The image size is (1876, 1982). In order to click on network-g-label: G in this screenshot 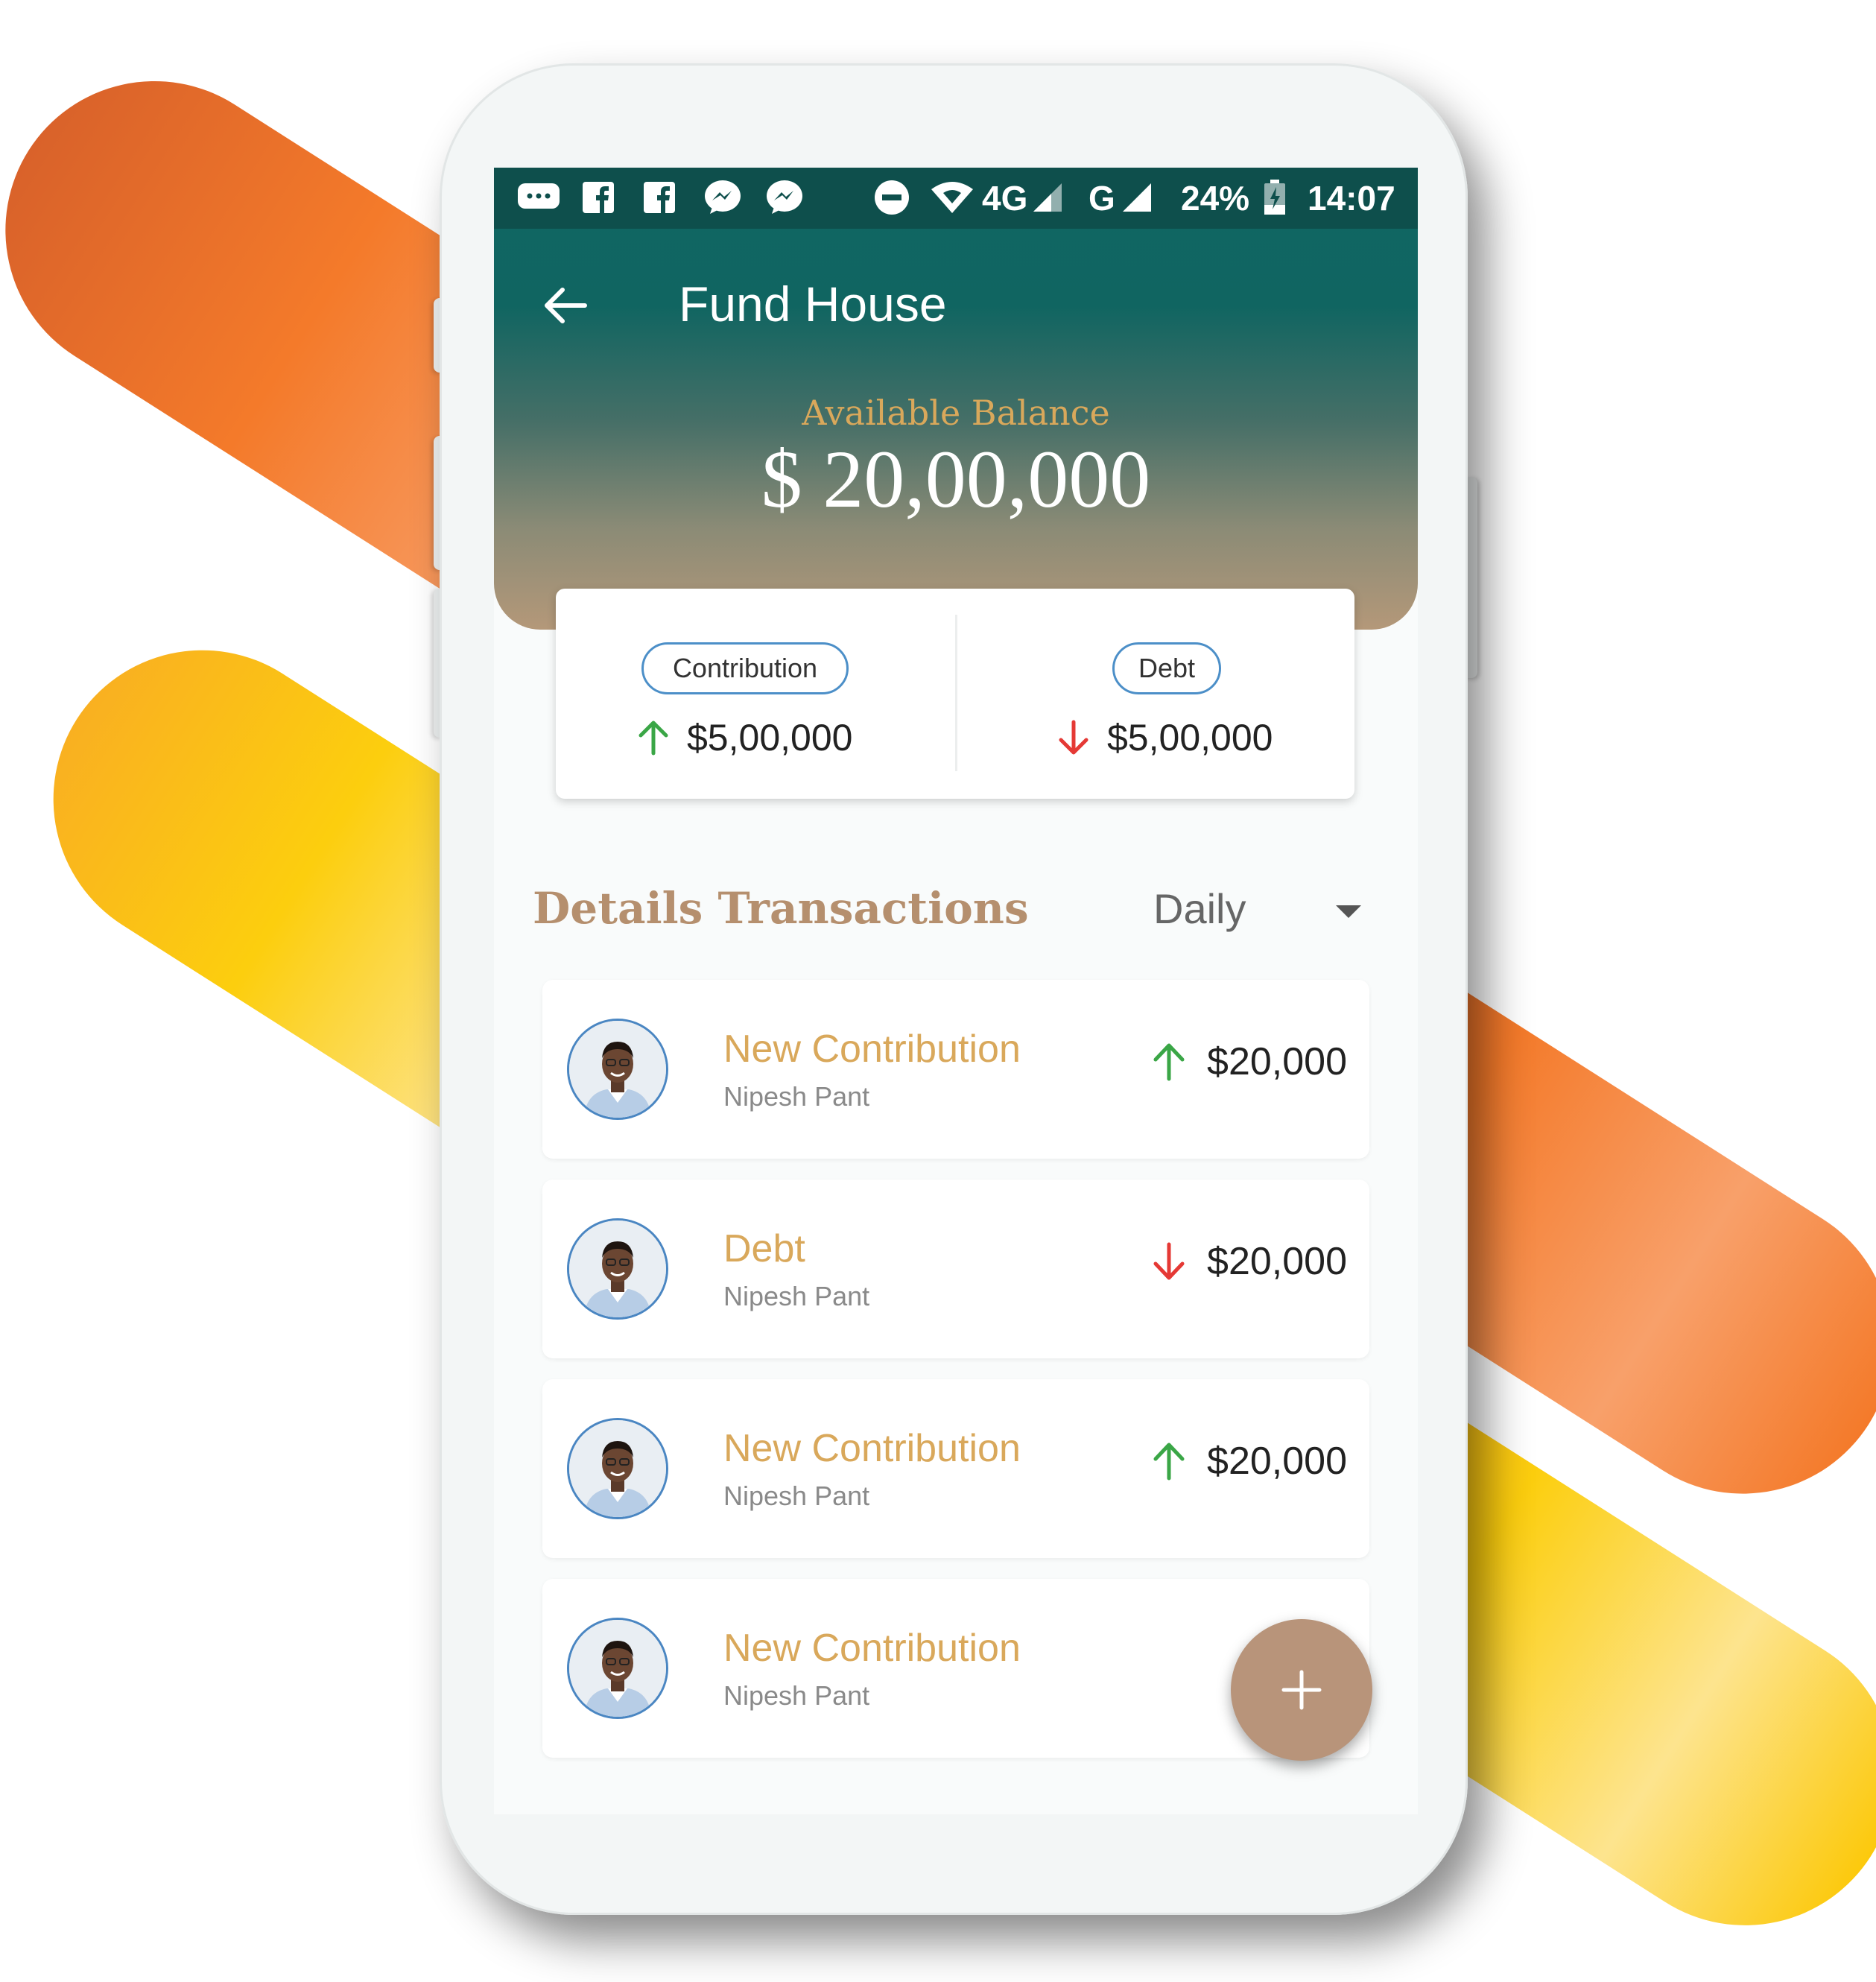, I will do `click(1102, 198)`.